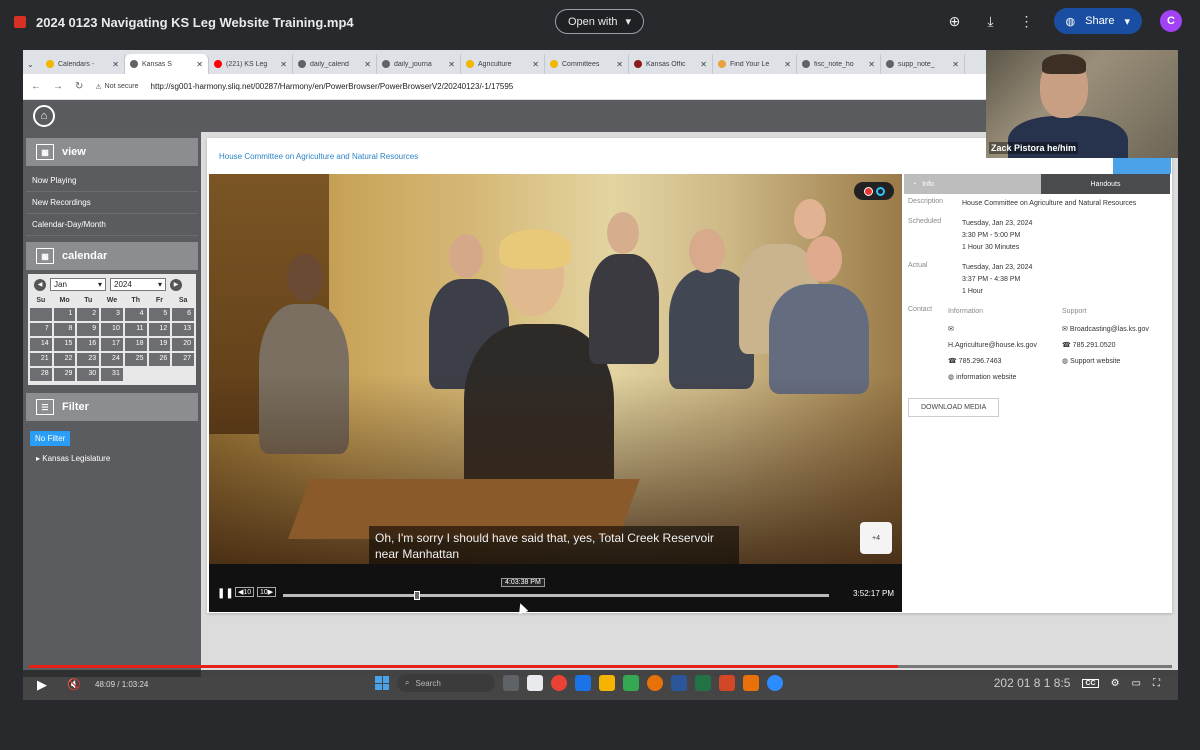 This screenshot has width=1200, height=750. Describe the element at coordinates (1142, 166) in the screenshot. I see `agenda-button-partial` at that location.